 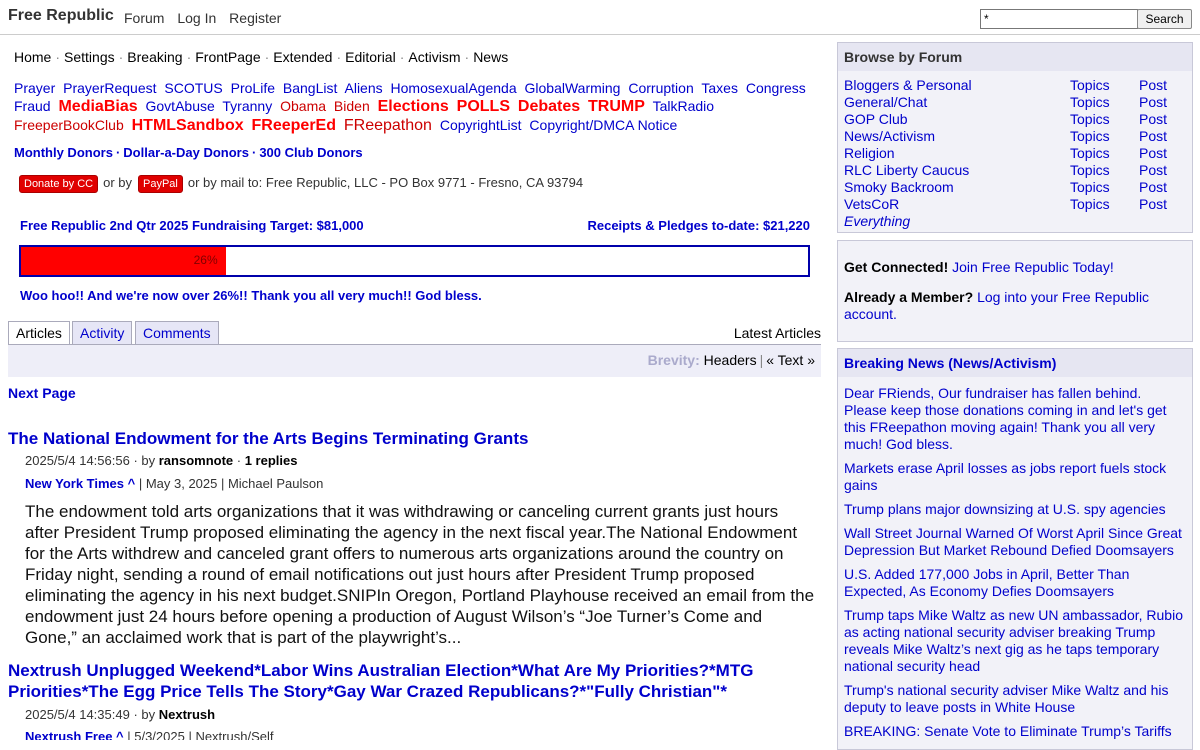 What do you see at coordinates (1014, 85) in the screenshot?
I see `forum-row: Bloggers & Personal Topics Post` at bounding box center [1014, 85].